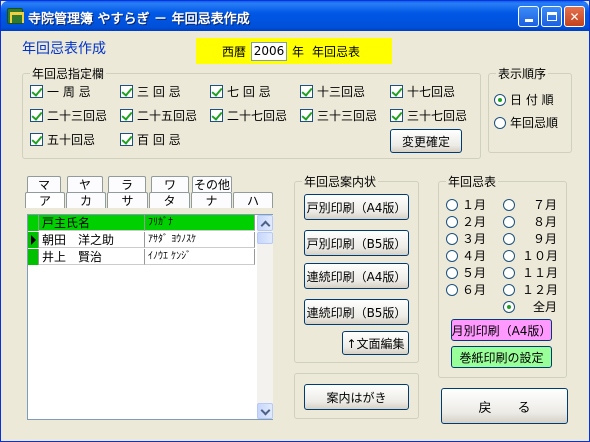 Image resolution: width=590 pixels, height=442 pixels. I want to click on radio-month-4: ４月, so click(466, 255).